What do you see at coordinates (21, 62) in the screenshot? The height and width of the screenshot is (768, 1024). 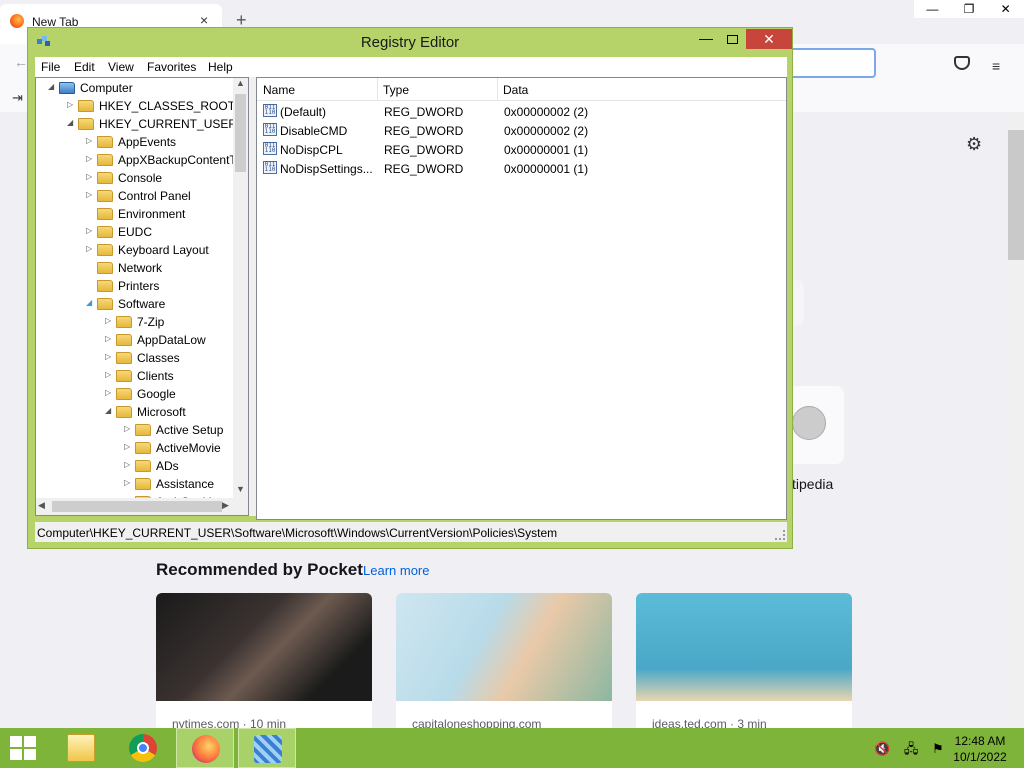 I see `back-arrow-icon: ←` at bounding box center [21, 62].